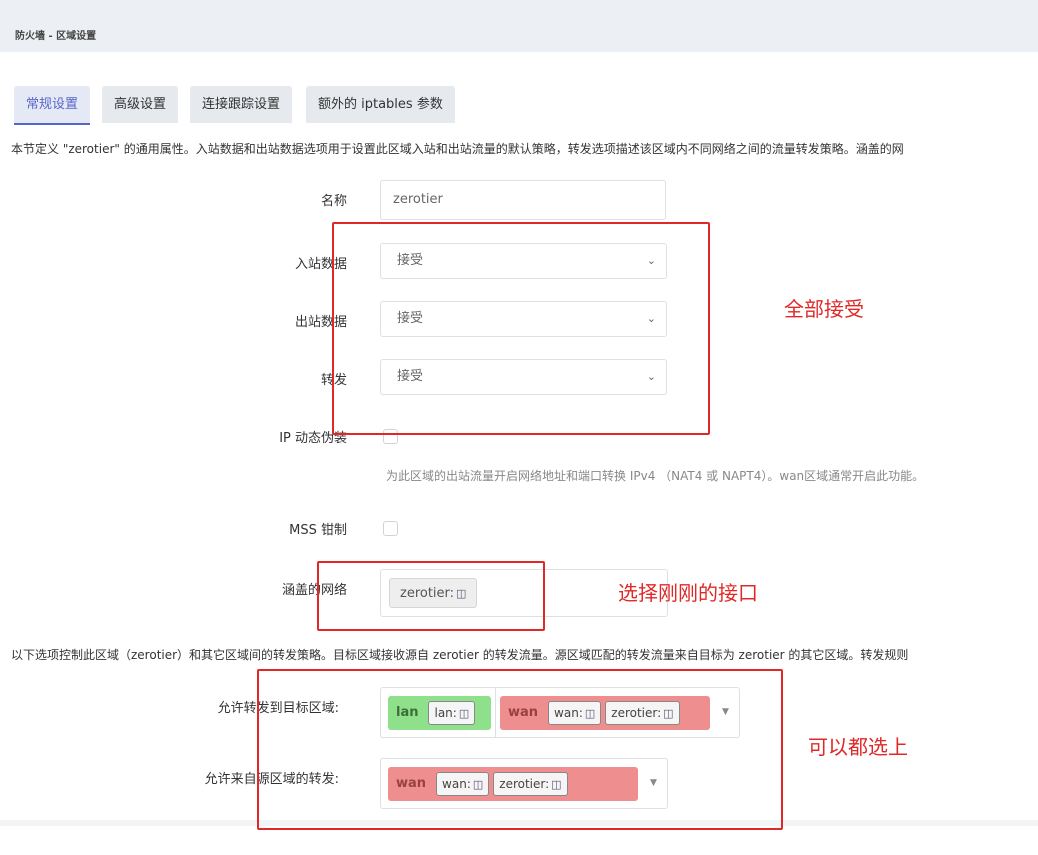 This screenshot has width=1038, height=855. Describe the element at coordinates (140, 104) in the screenshot. I see `tab-advanced: 高级设置` at that location.